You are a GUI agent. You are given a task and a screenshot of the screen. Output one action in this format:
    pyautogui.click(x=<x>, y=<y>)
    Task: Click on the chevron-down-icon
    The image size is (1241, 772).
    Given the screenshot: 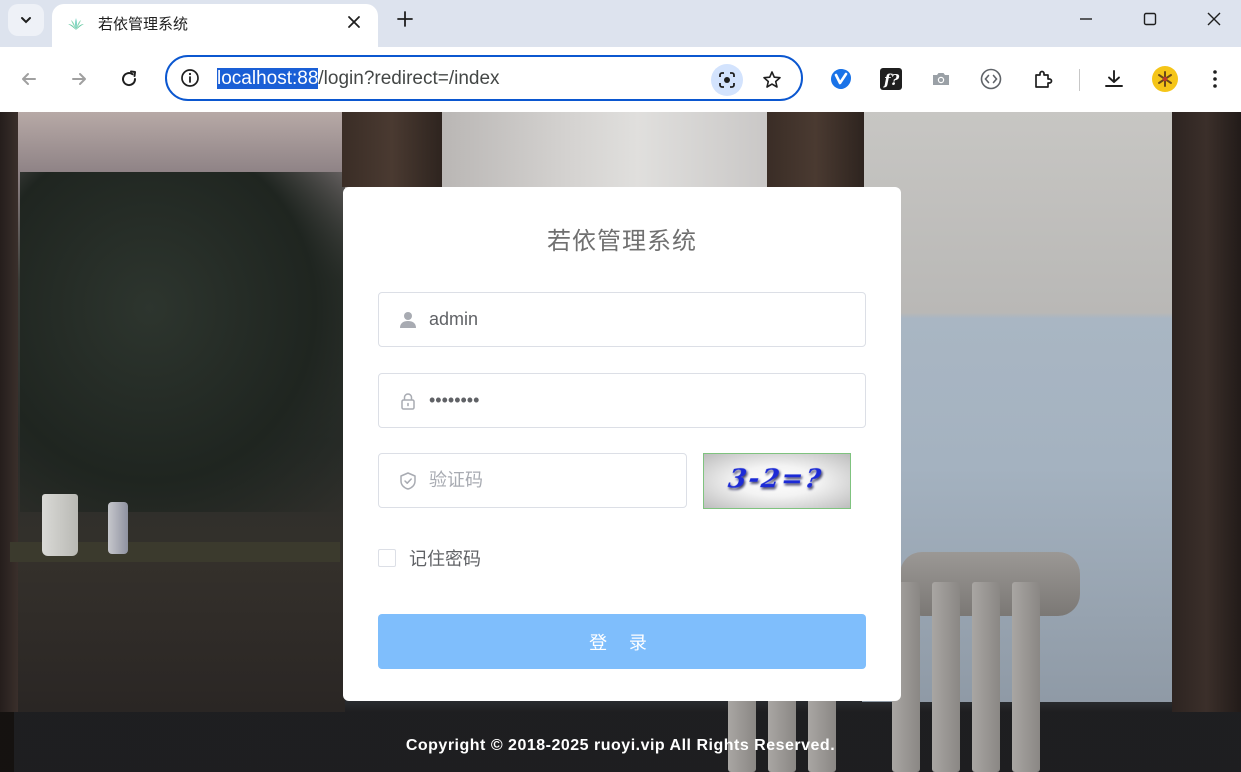 What is the action you would take?
    pyautogui.click(x=26, y=20)
    